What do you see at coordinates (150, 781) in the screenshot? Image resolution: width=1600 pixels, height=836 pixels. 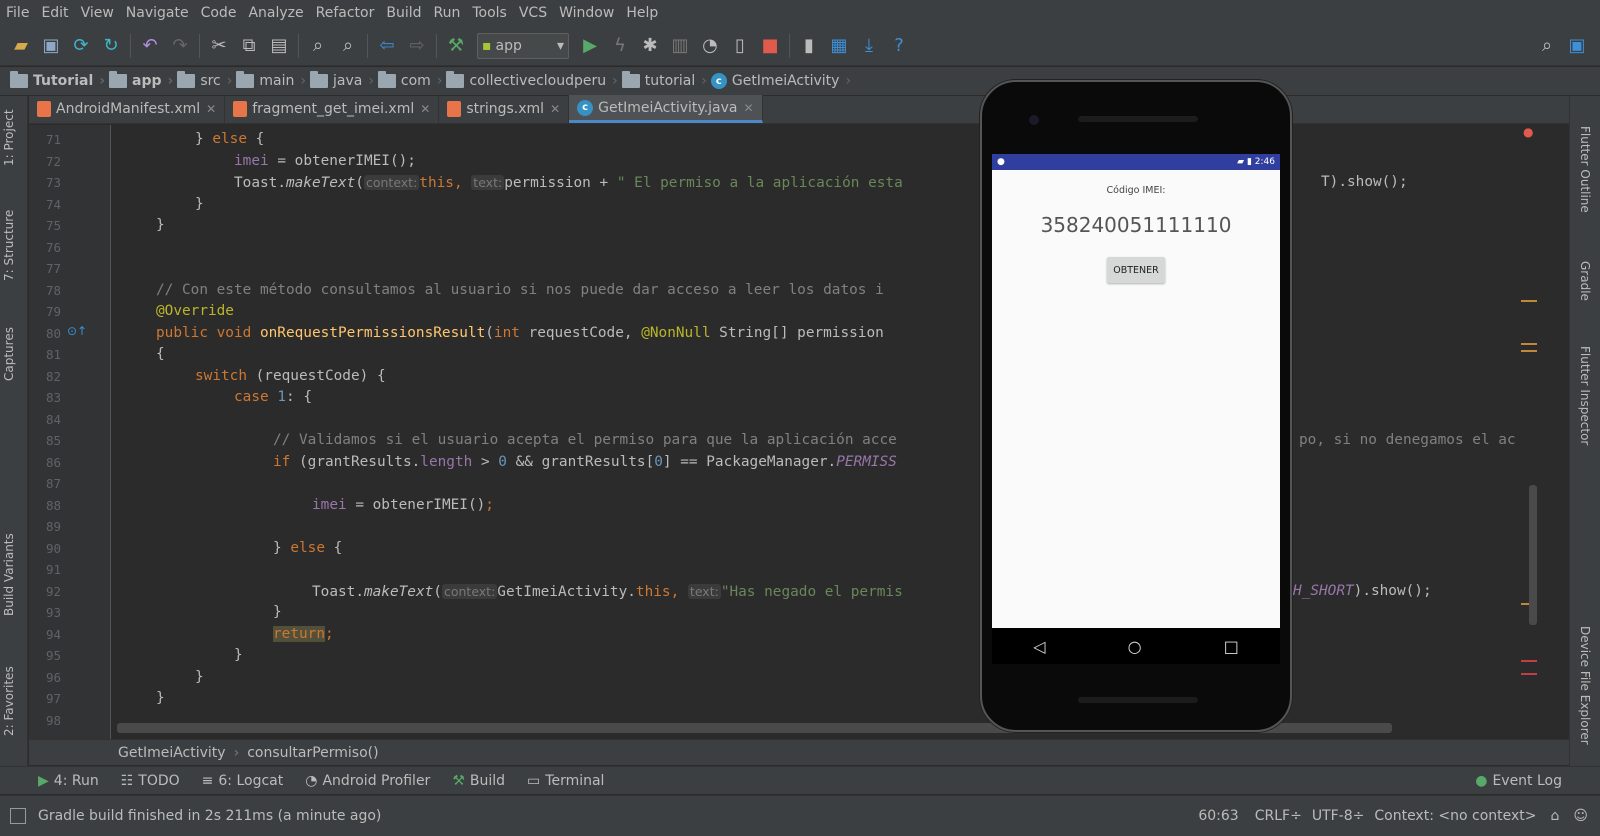 I see `tool-todo: ☷ TODO` at bounding box center [150, 781].